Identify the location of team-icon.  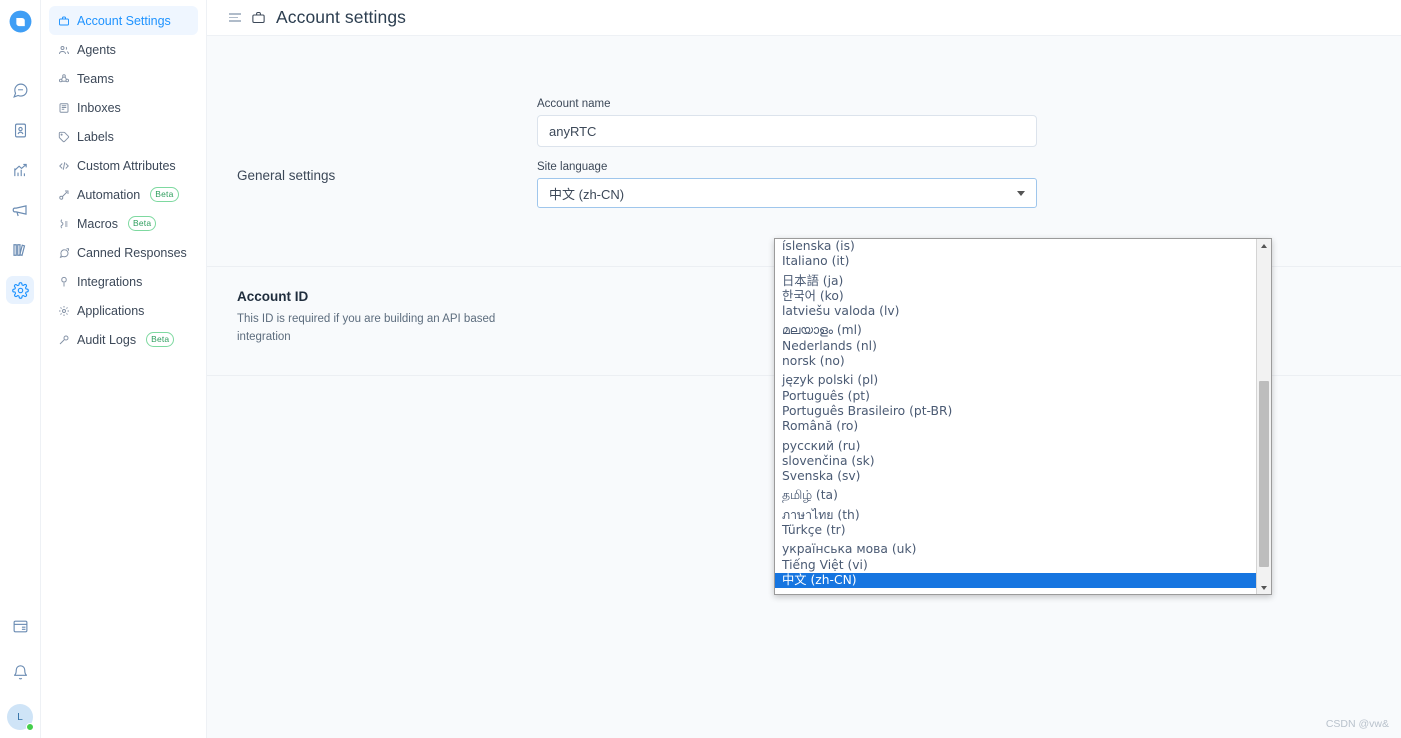
(63, 78).